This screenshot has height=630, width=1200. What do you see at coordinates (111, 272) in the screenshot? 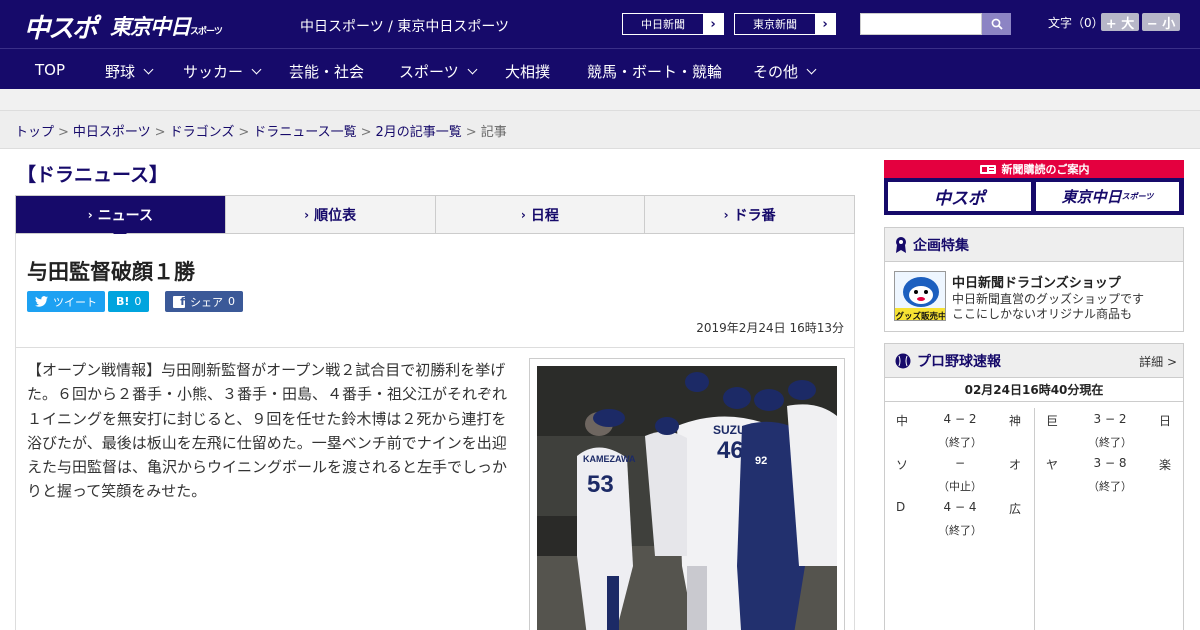
I see `article-headline: 与田監督破顔１勝` at bounding box center [111, 272].